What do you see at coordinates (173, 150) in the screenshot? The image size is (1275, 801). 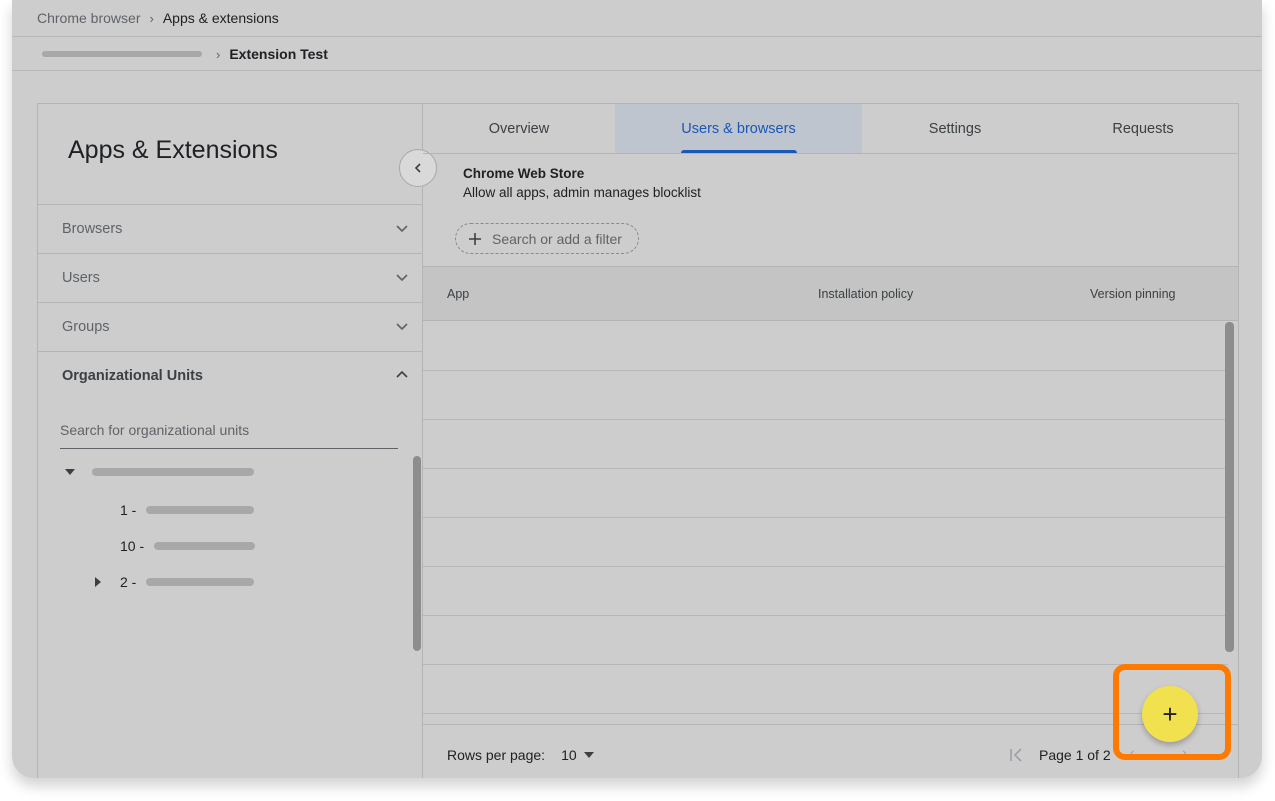 I see `sidebar-title: Apps & Extensions` at bounding box center [173, 150].